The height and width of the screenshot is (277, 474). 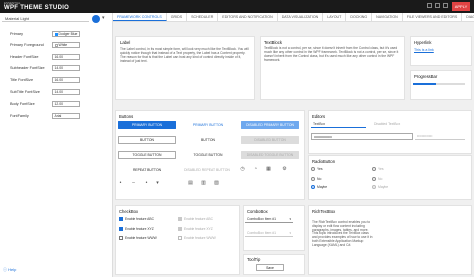 What do you see at coordinates (96, 19) in the screenshot?
I see `theme-palette-icon` at bounding box center [96, 19].